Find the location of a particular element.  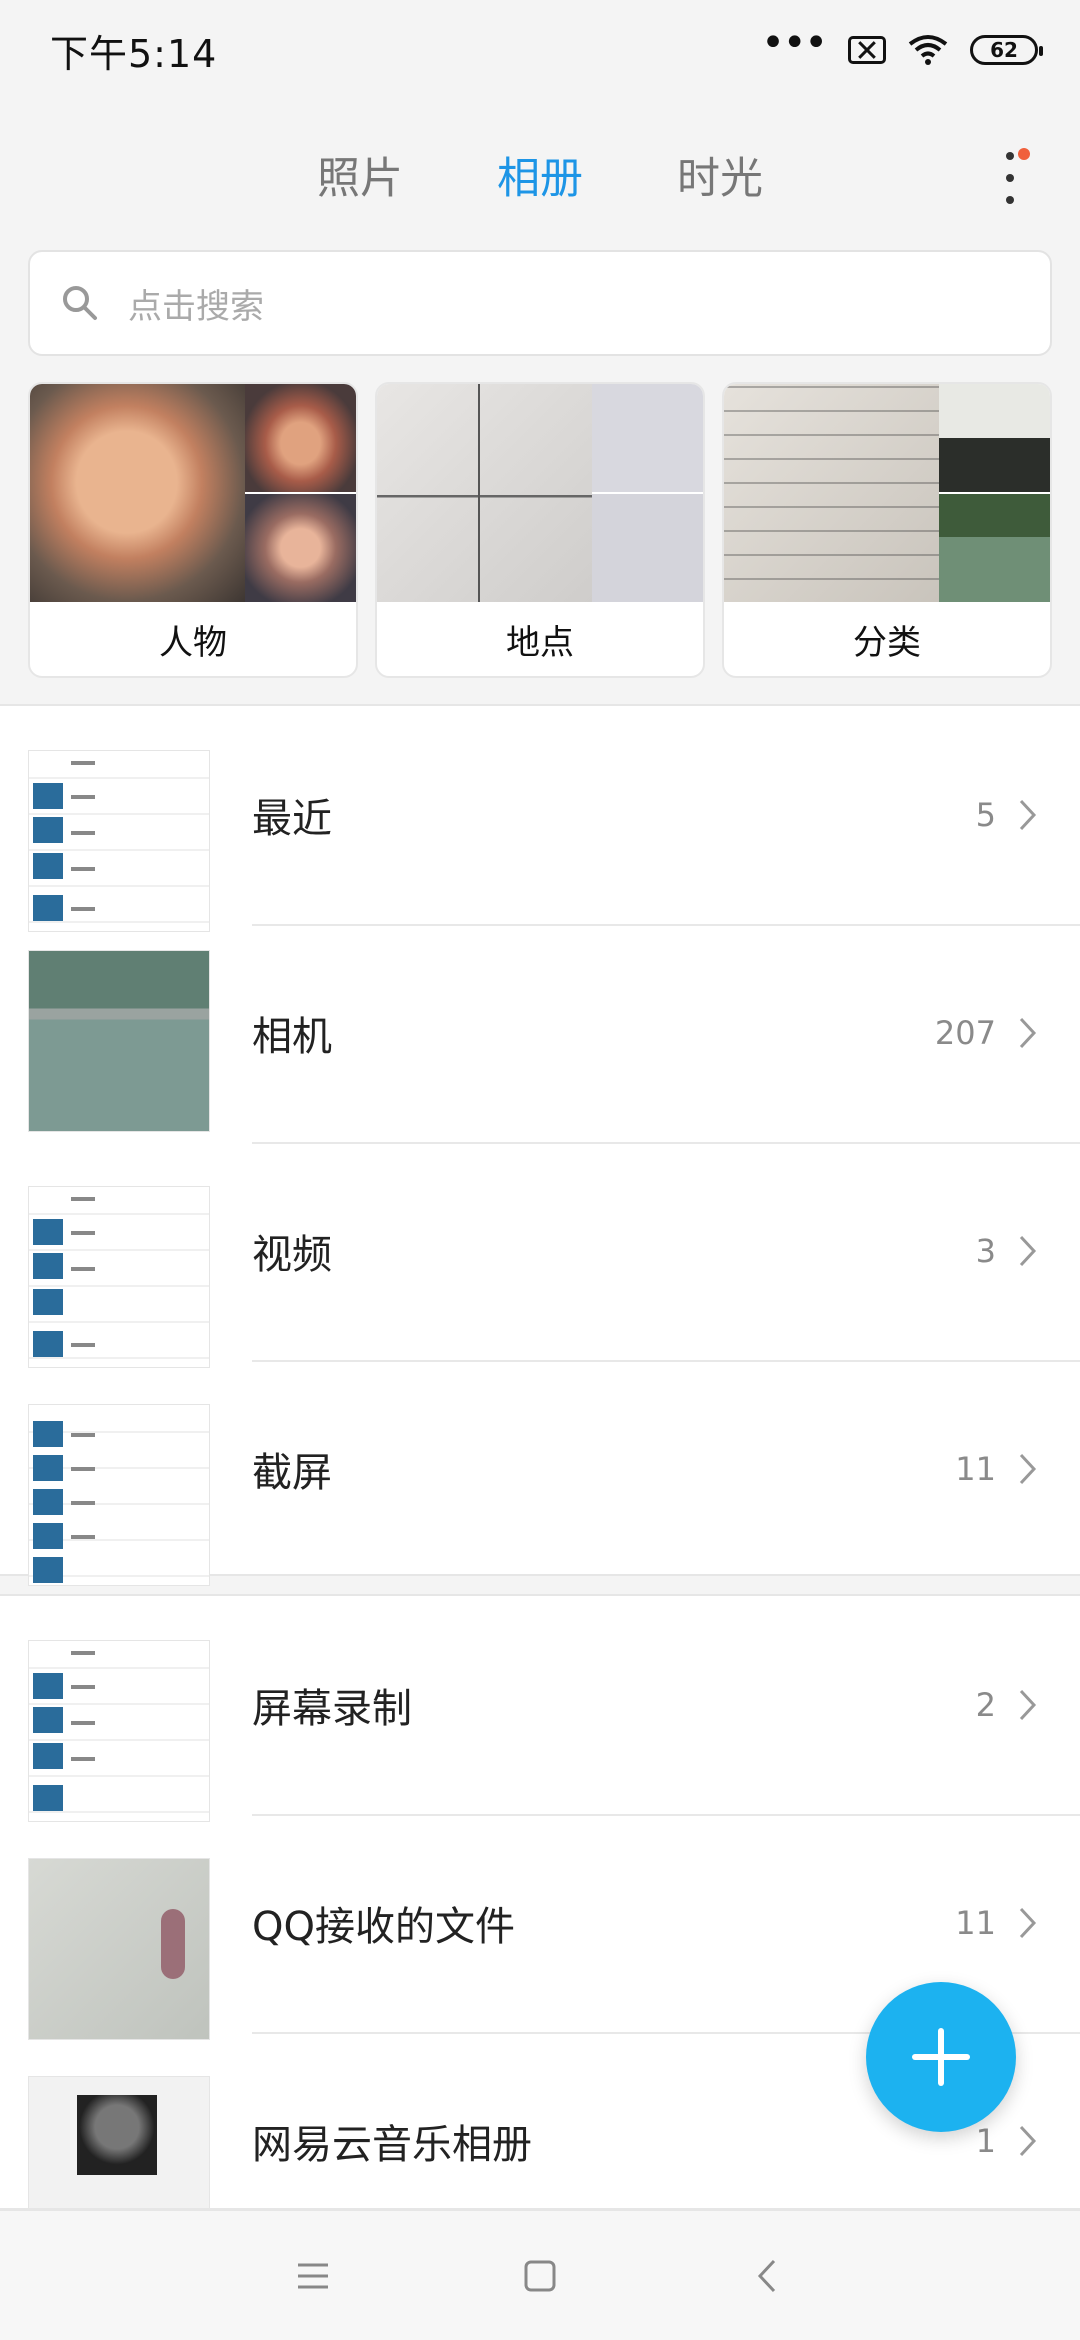

album-row-screenshots: 截屏 11 is located at coordinates (540, 1473).